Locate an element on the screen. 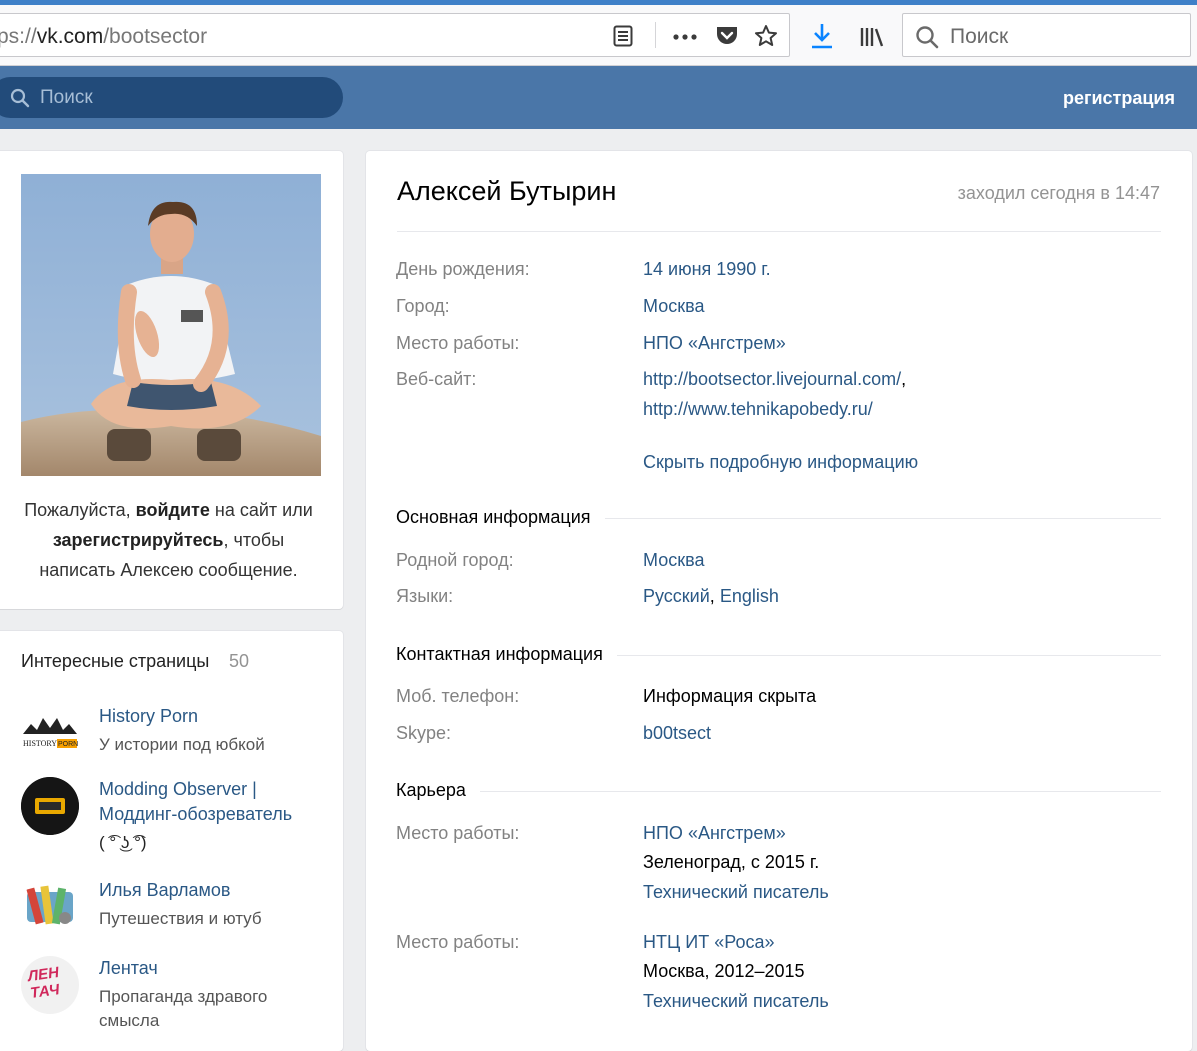 The image size is (1197, 1051). page-title: Алексей Бутырин is located at coordinates (507, 191).